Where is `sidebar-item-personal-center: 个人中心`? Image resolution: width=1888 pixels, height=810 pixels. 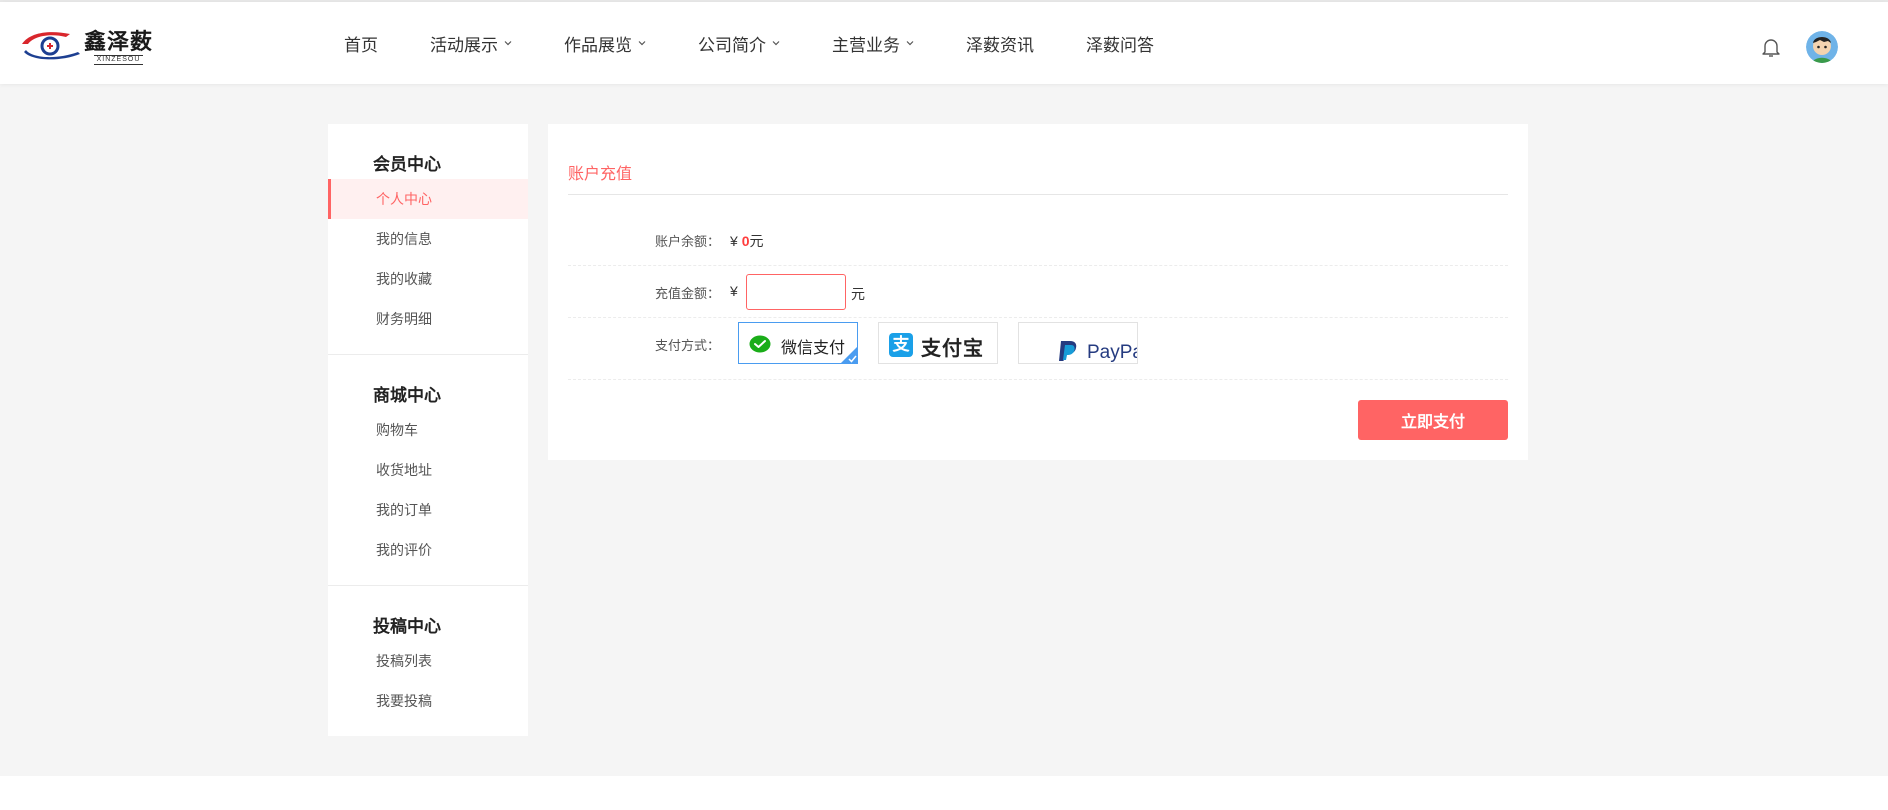
sidebar-item-personal-center: 个人中心 is located at coordinates (428, 199).